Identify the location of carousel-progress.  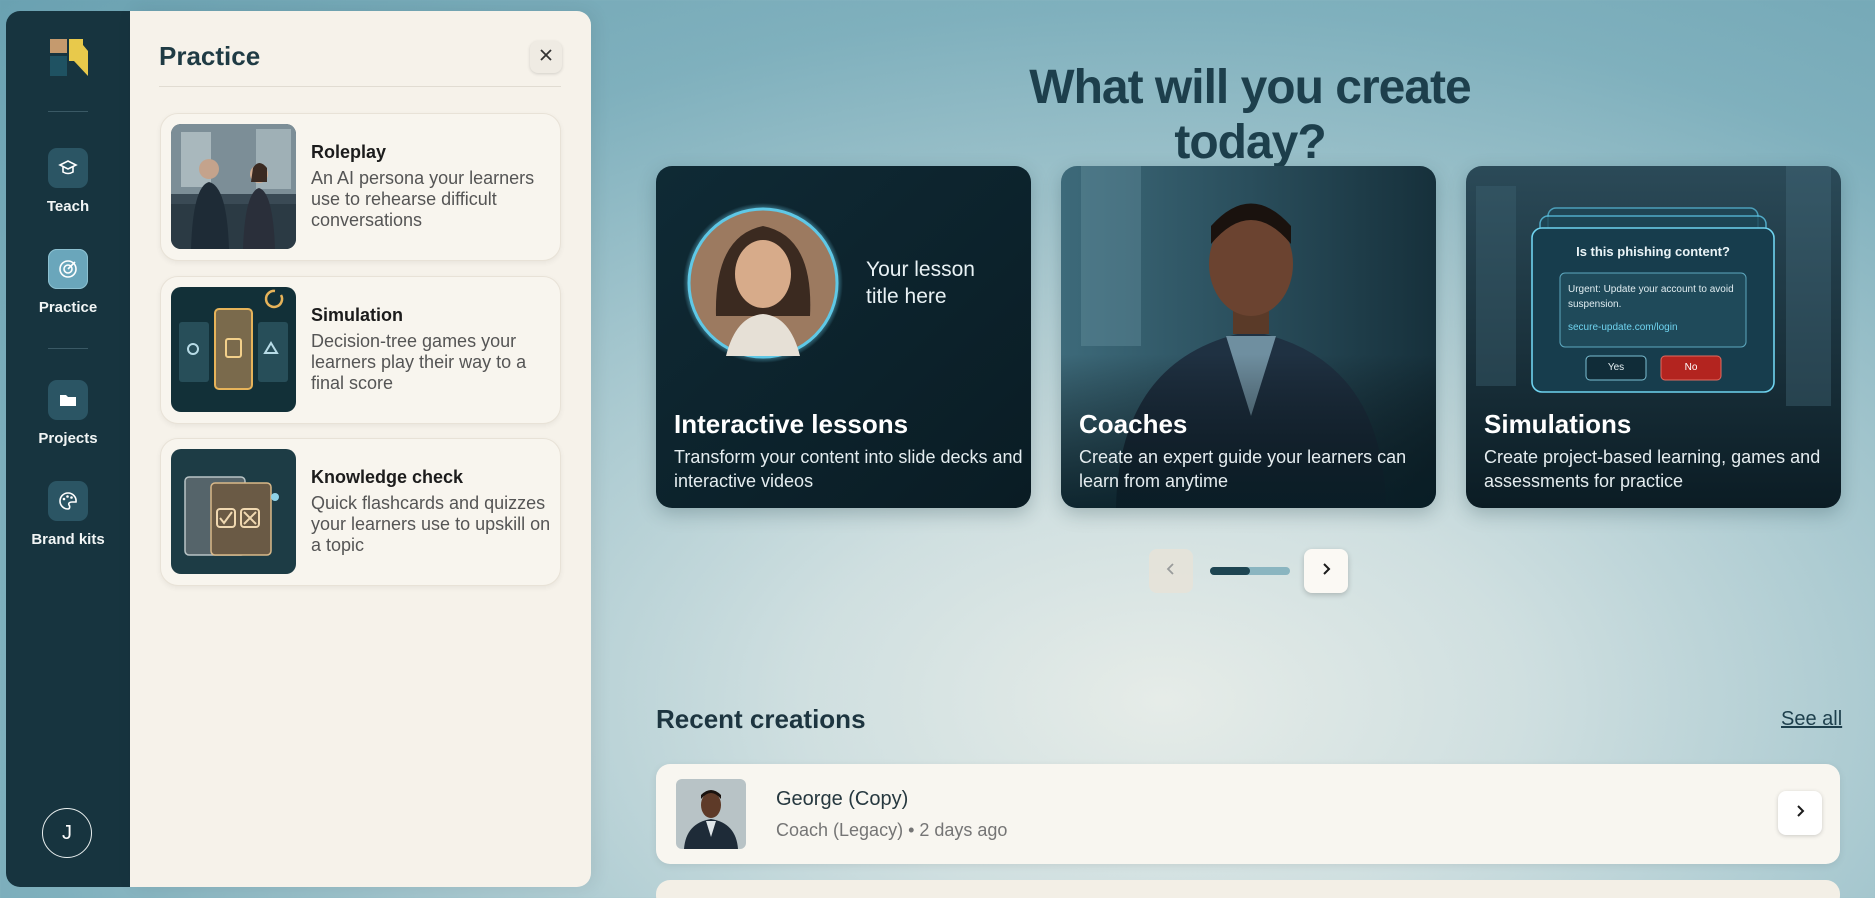
(1250, 571).